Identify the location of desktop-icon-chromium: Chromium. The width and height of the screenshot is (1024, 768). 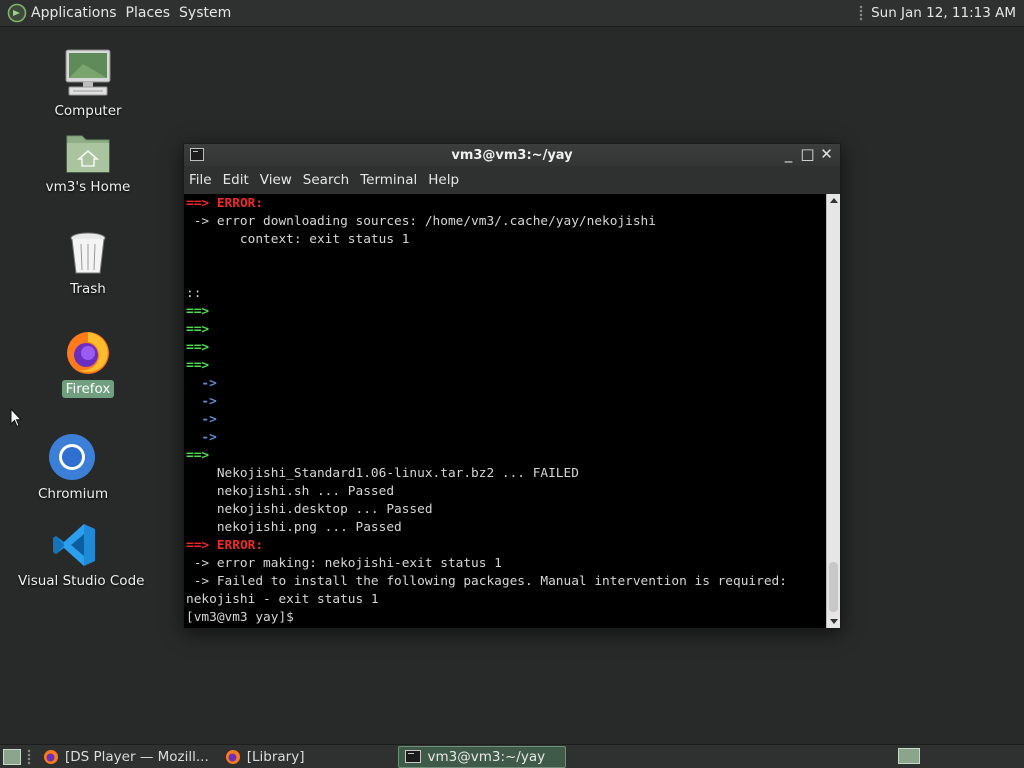
(72, 468).